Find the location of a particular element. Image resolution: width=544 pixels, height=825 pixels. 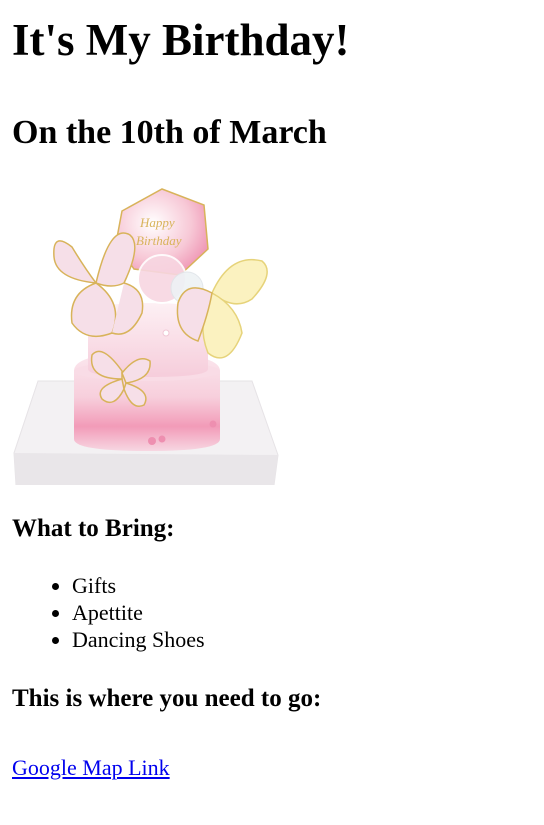

bring-item-gifts: Gifts is located at coordinates (302, 585).